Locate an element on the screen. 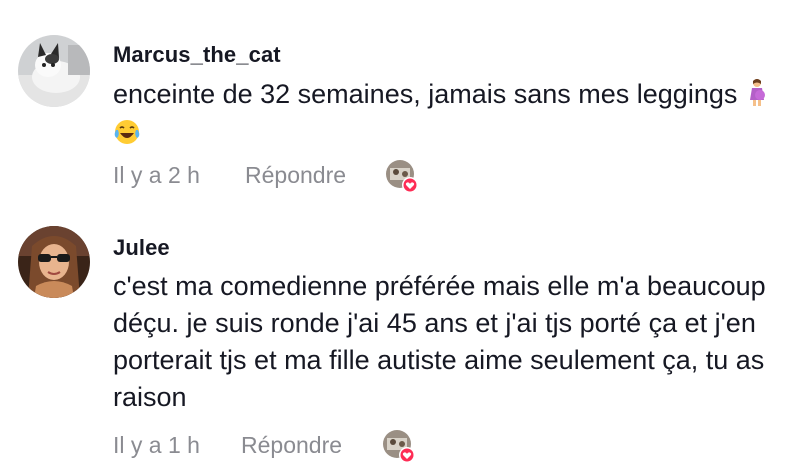  woman-avatar-image is located at coordinates (54, 262).